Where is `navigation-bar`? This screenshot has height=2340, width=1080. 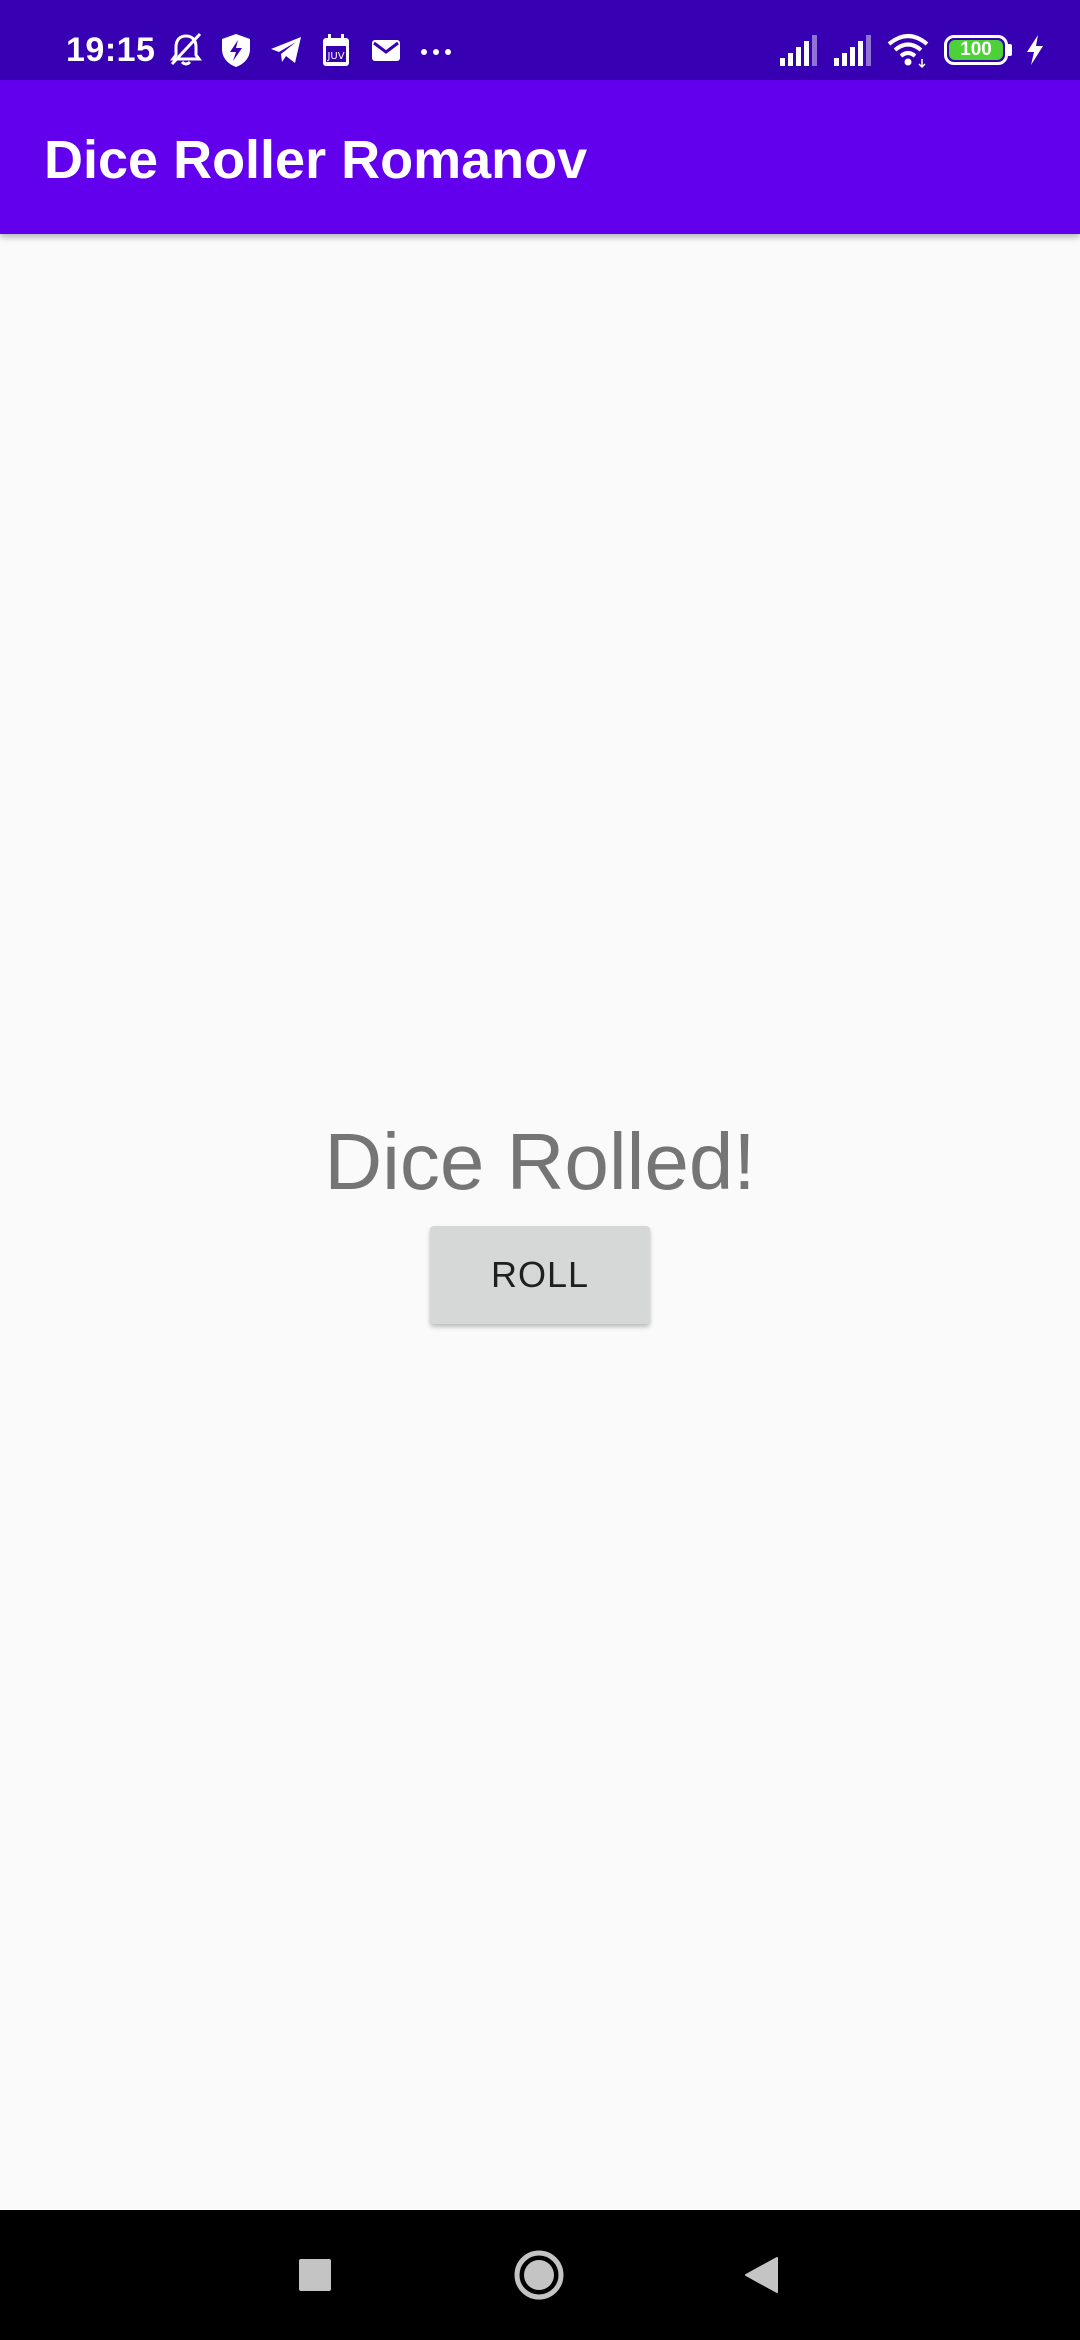 navigation-bar is located at coordinates (540, 2275).